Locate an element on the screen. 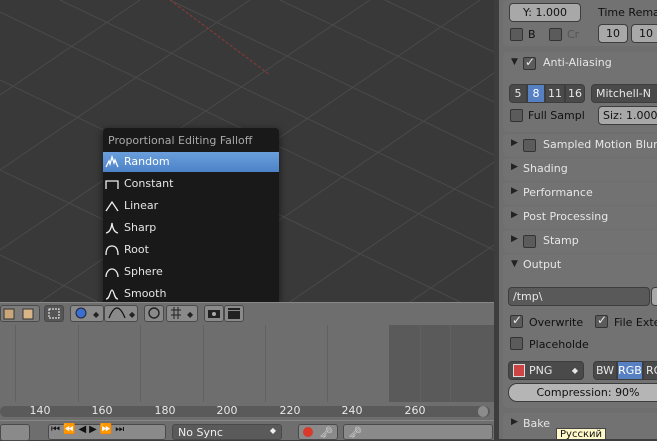 This screenshot has height=441, width=657. record-icon is located at coordinates (308, 432).